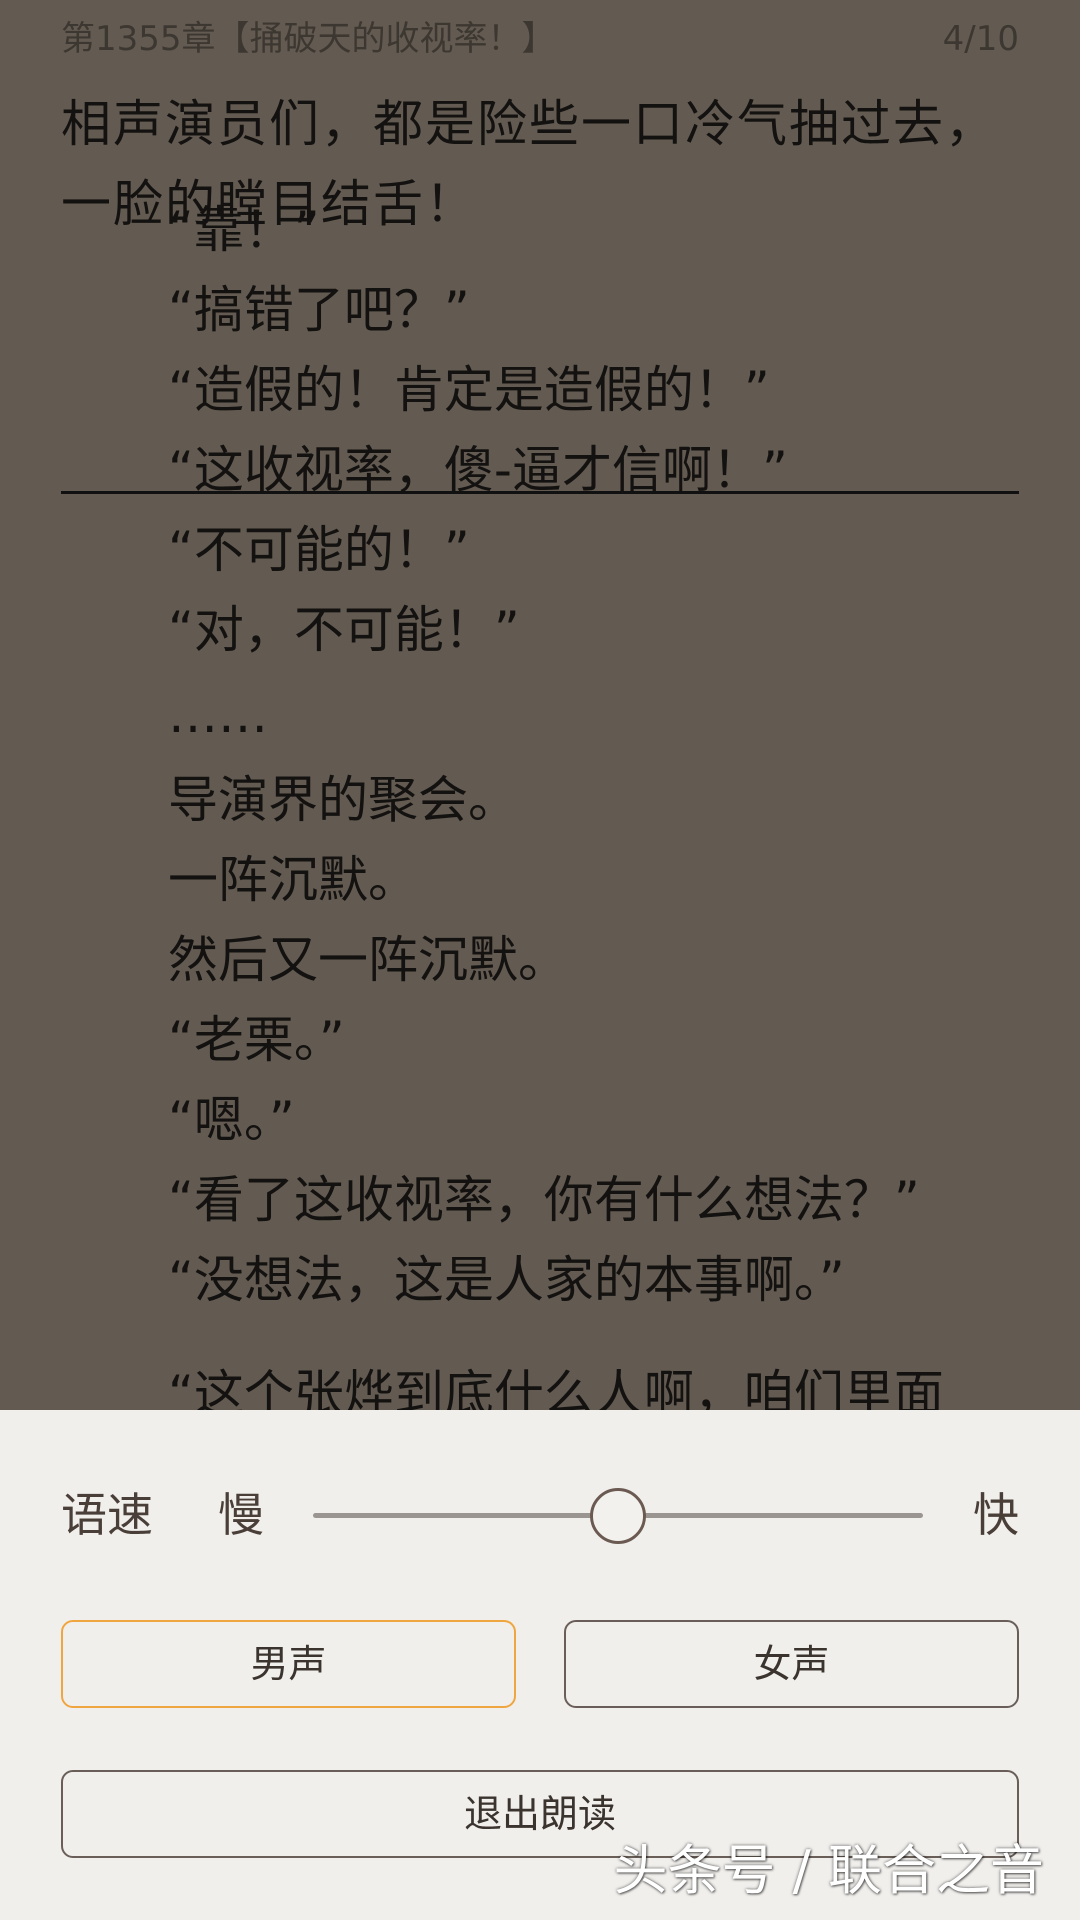 Image resolution: width=1080 pixels, height=1920 pixels. I want to click on reader-header: 第1355章【捅破天的收视率！】 4/10, so click(540, 39).